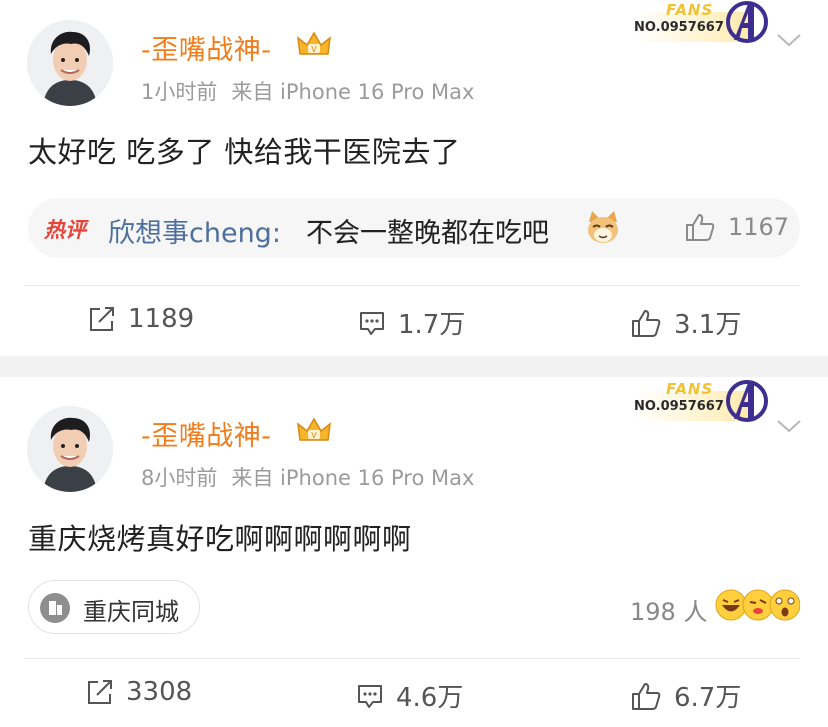 The image size is (828, 727). What do you see at coordinates (432, 325) in the screenshot?
I see `comment-count: 1.7万` at bounding box center [432, 325].